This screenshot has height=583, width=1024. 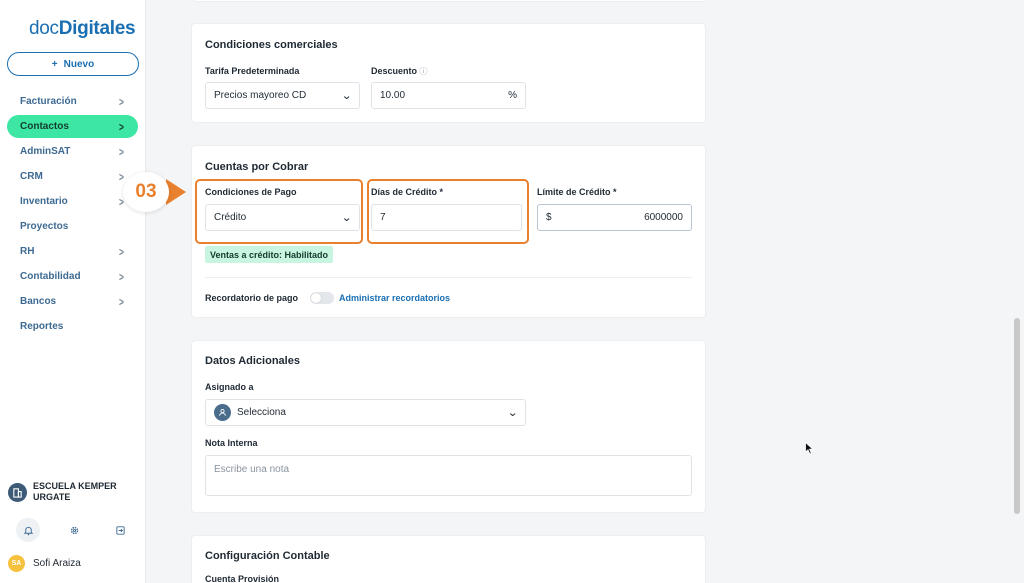 I want to click on sidebar-item-label: Bancos, so click(x=38, y=301).